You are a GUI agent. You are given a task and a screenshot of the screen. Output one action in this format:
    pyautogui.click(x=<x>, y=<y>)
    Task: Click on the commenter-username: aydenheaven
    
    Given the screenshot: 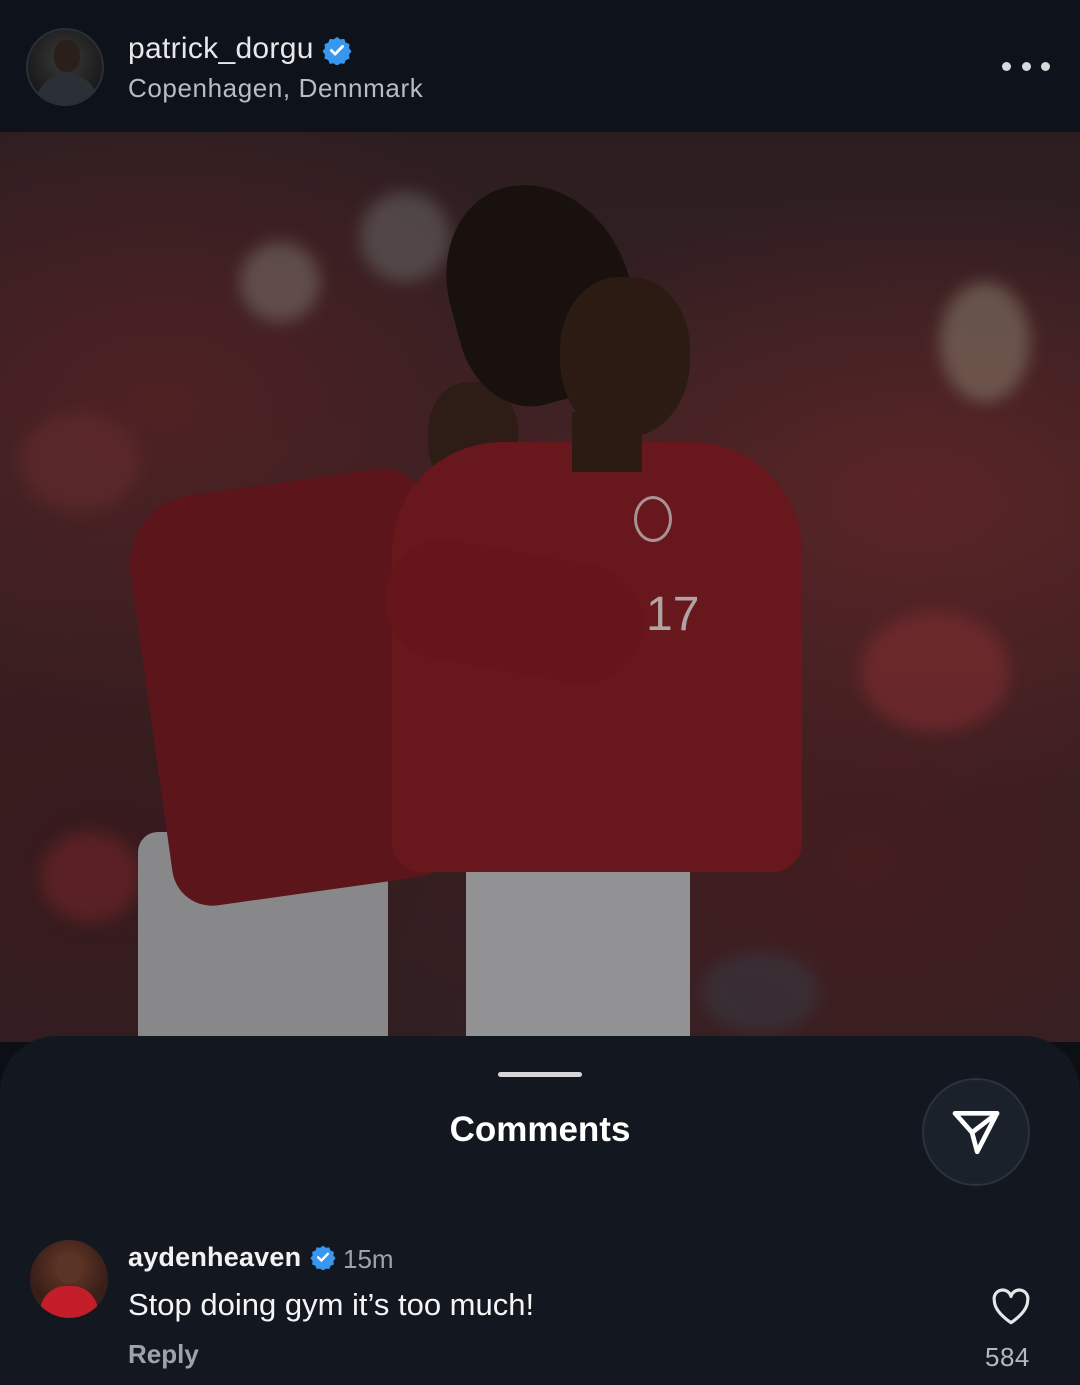 What is the action you would take?
    pyautogui.click(x=214, y=1257)
    